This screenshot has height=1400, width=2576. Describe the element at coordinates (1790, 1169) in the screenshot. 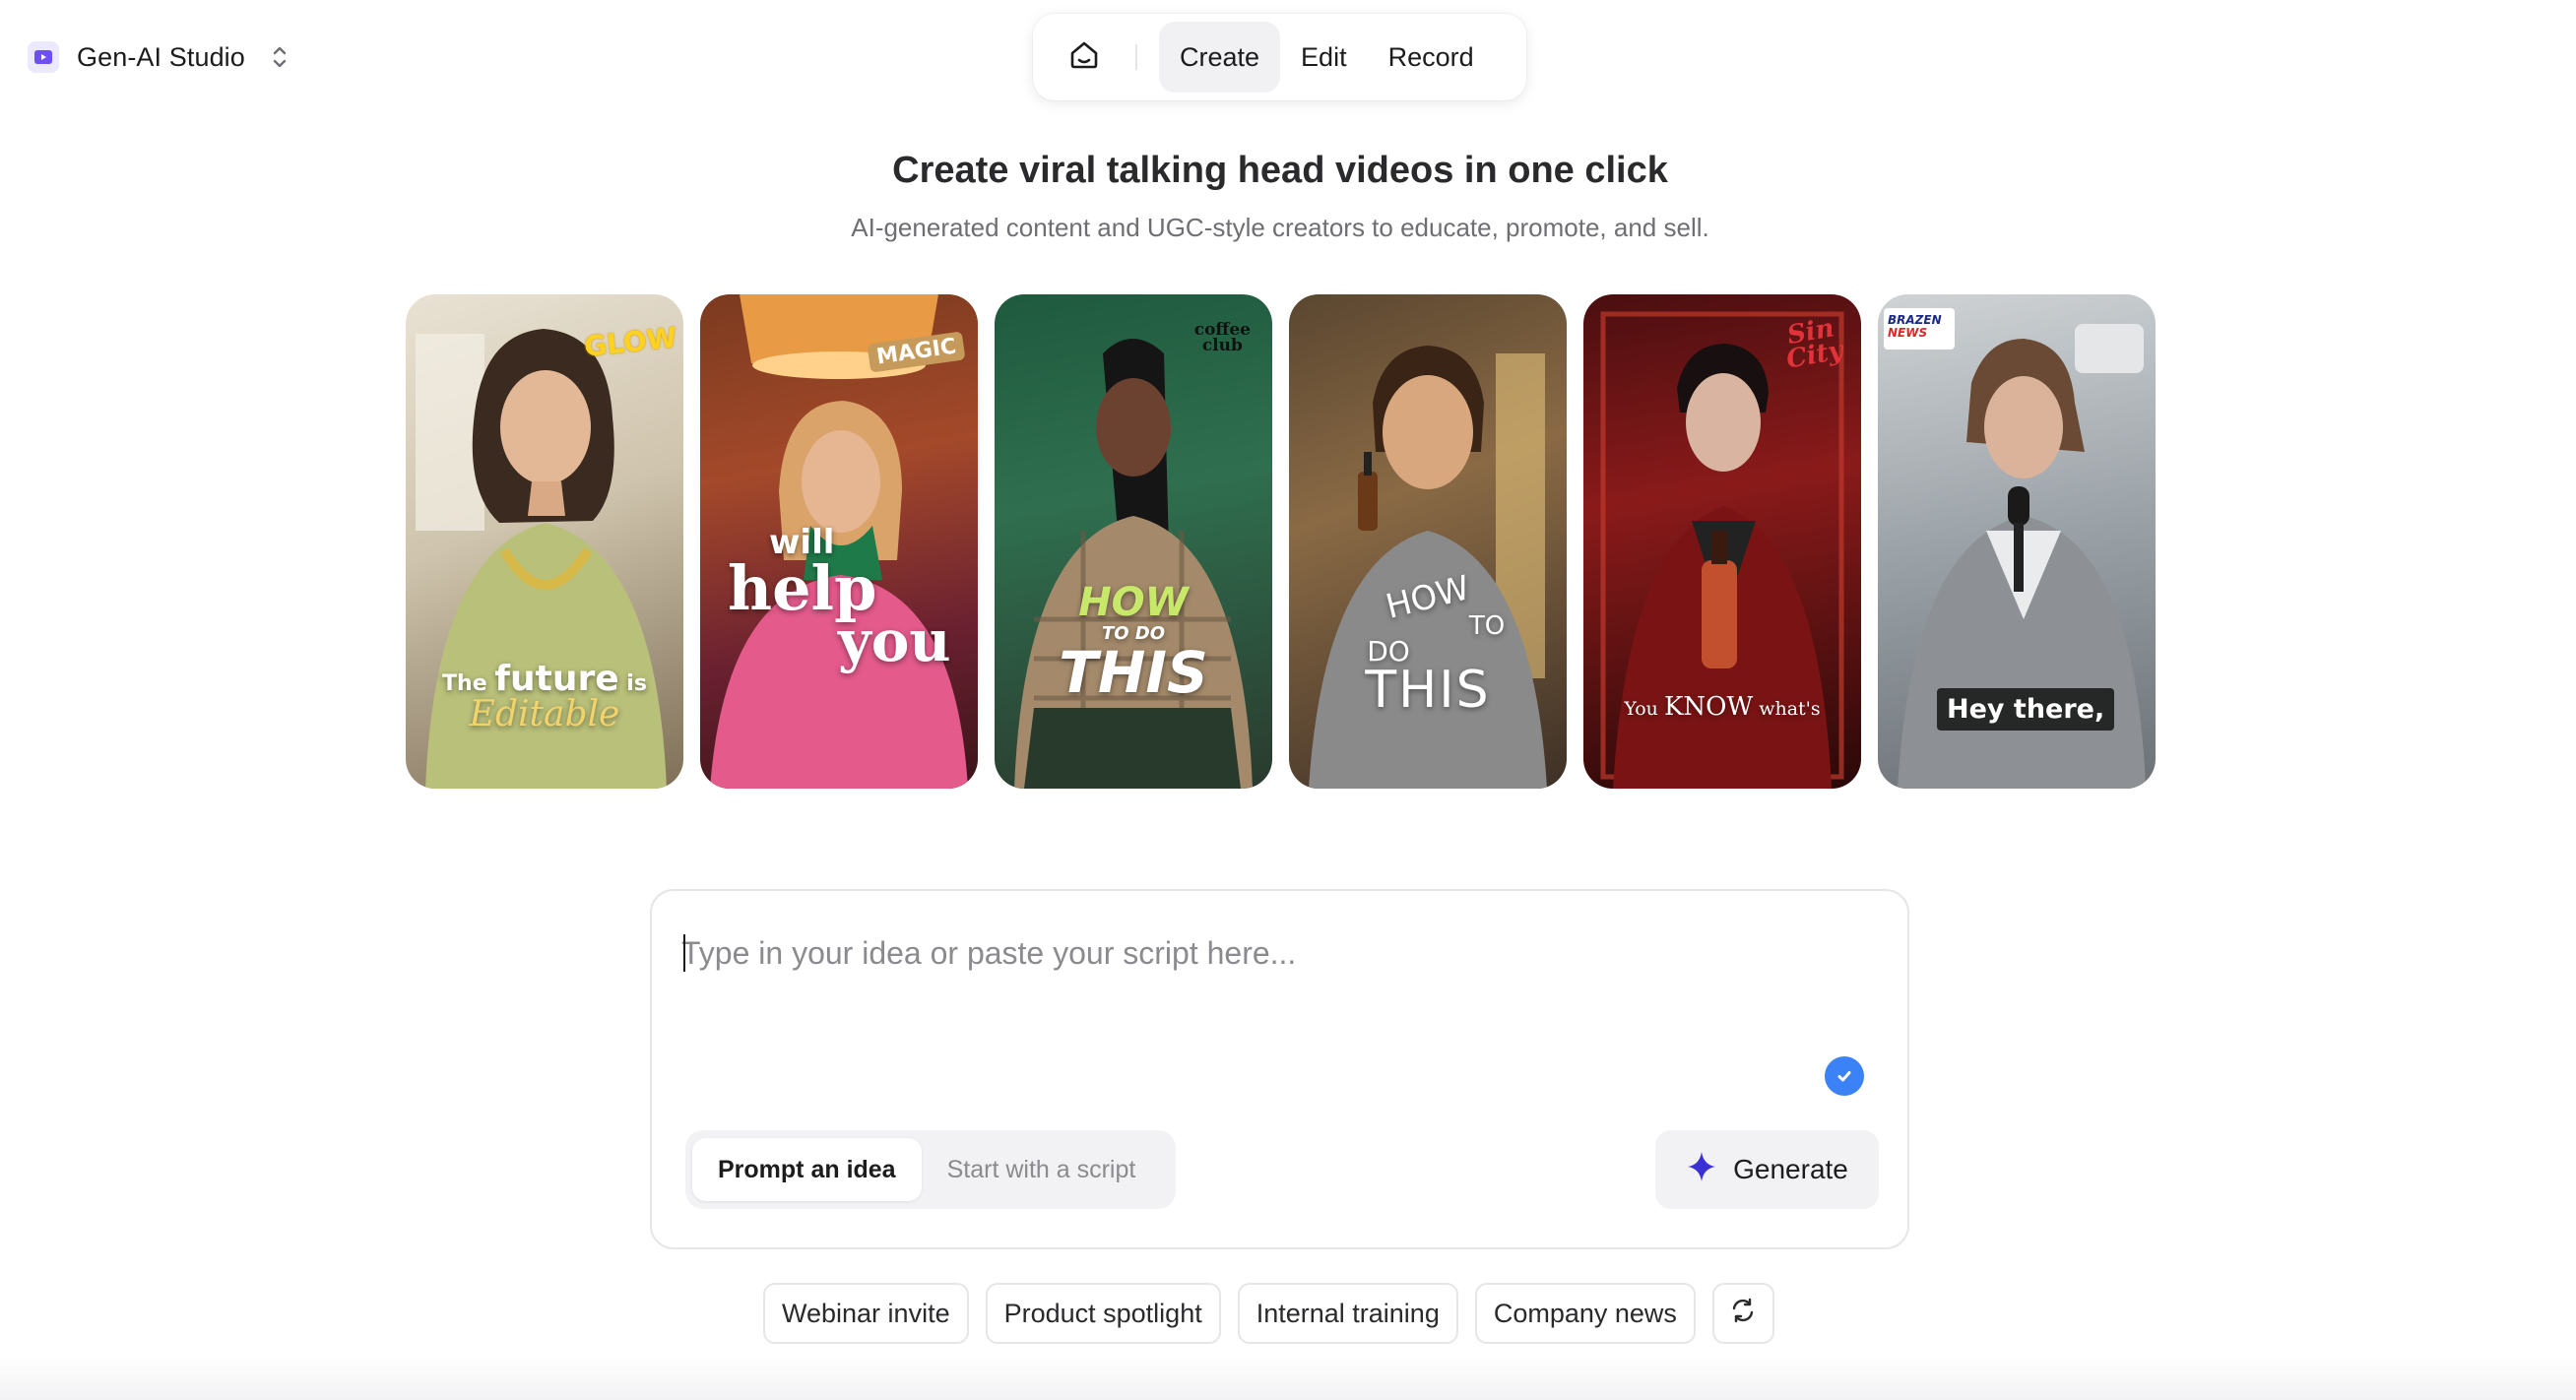

I see `generate-label: Generate` at that location.